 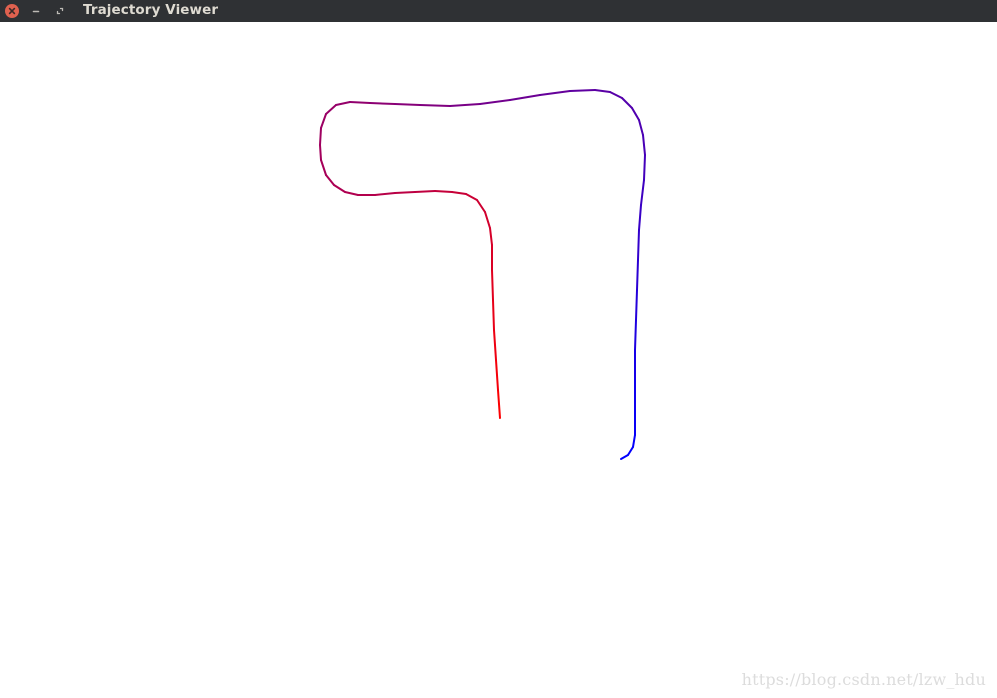 I want to click on window-title: Trajectory Viewer, so click(x=151, y=10).